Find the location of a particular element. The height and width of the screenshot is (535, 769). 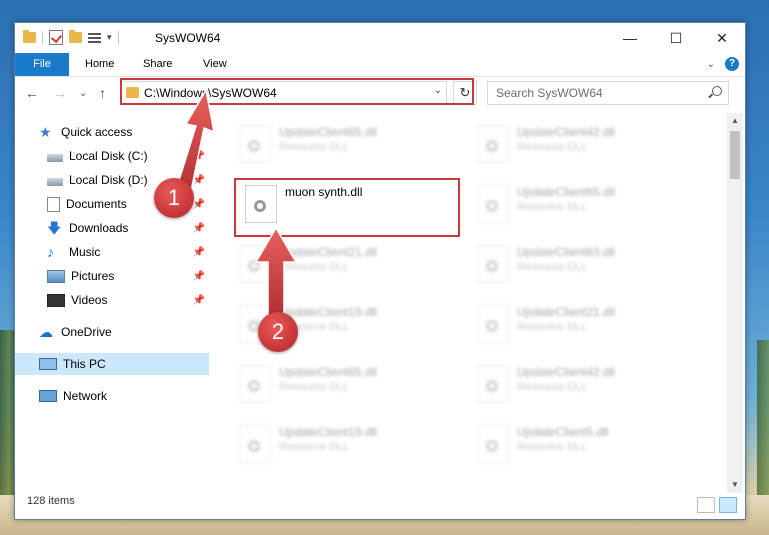

scroll-up-icon: ▲ is located at coordinates (735, 121).